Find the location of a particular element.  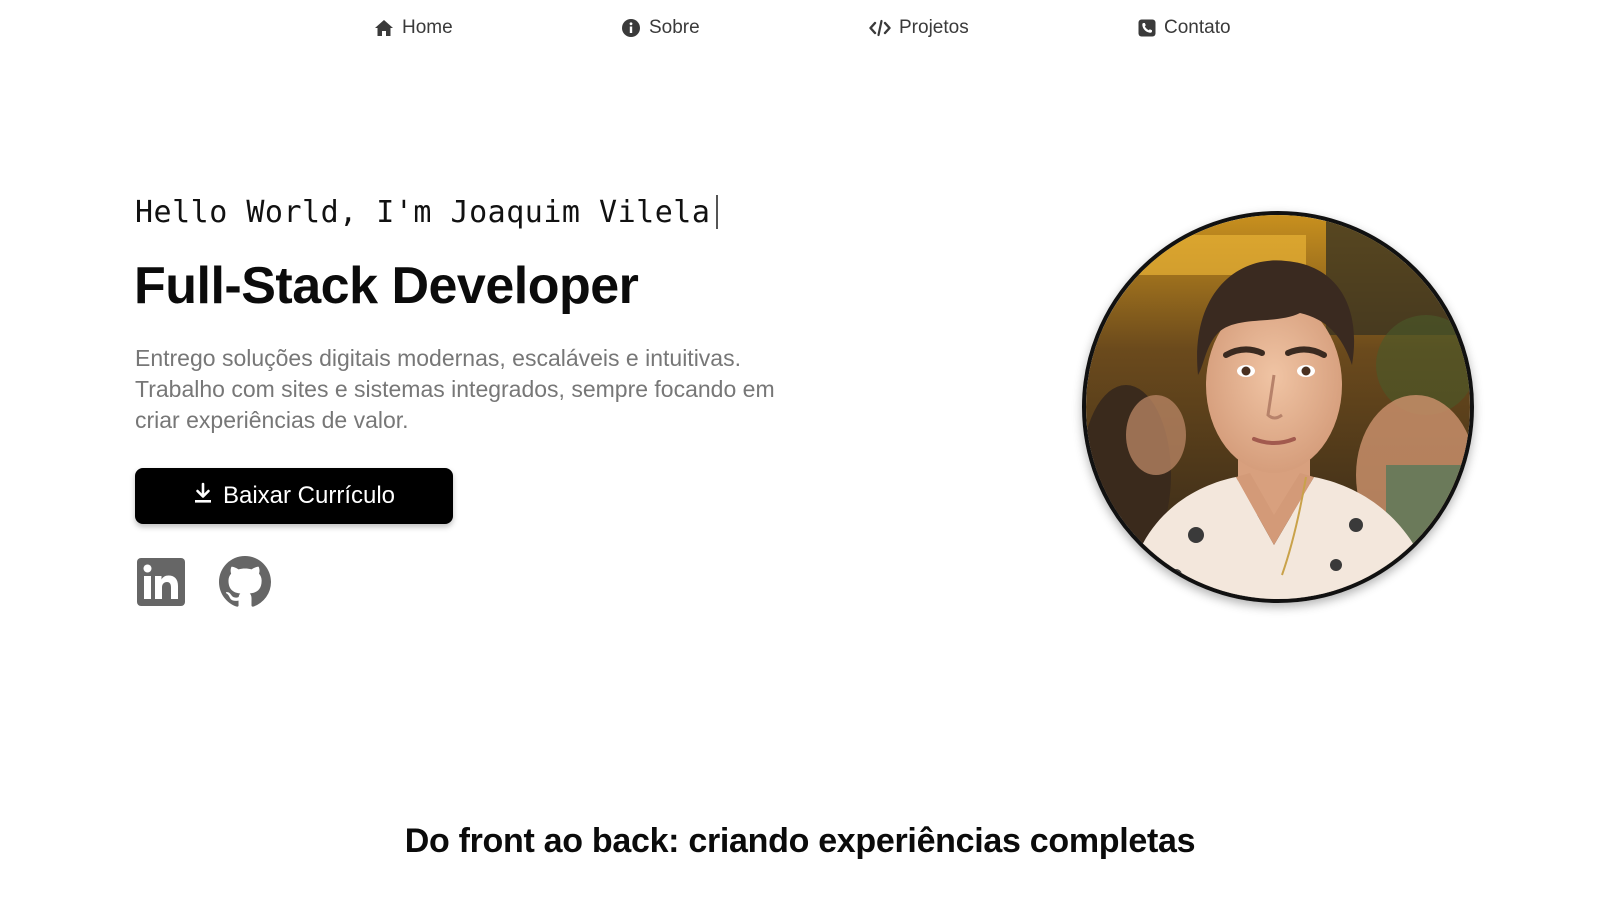

download-cv-button: Baixar Currículo is located at coordinates (294, 496).